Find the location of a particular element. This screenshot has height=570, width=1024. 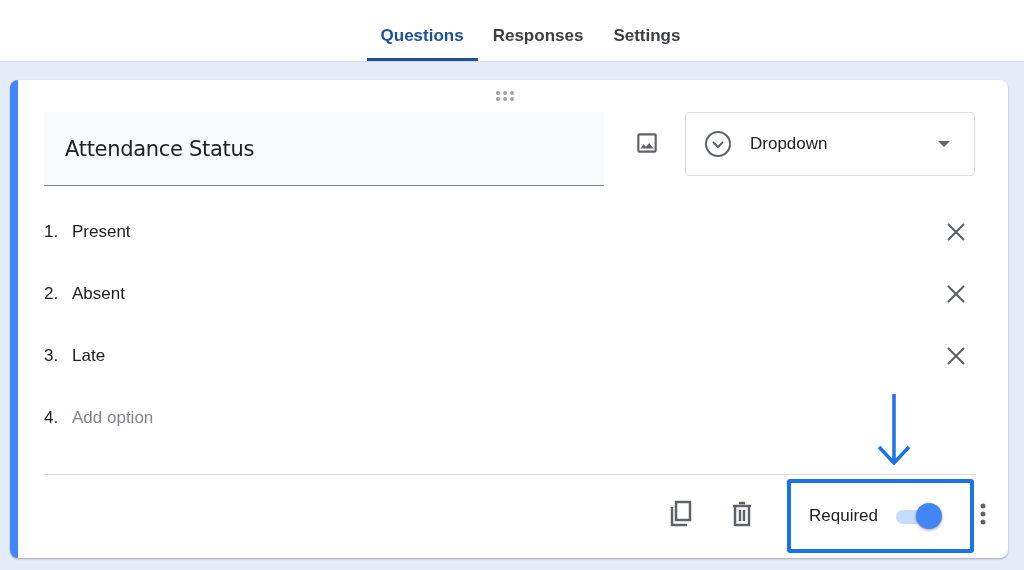

option-label: Late is located at coordinates (509, 356).